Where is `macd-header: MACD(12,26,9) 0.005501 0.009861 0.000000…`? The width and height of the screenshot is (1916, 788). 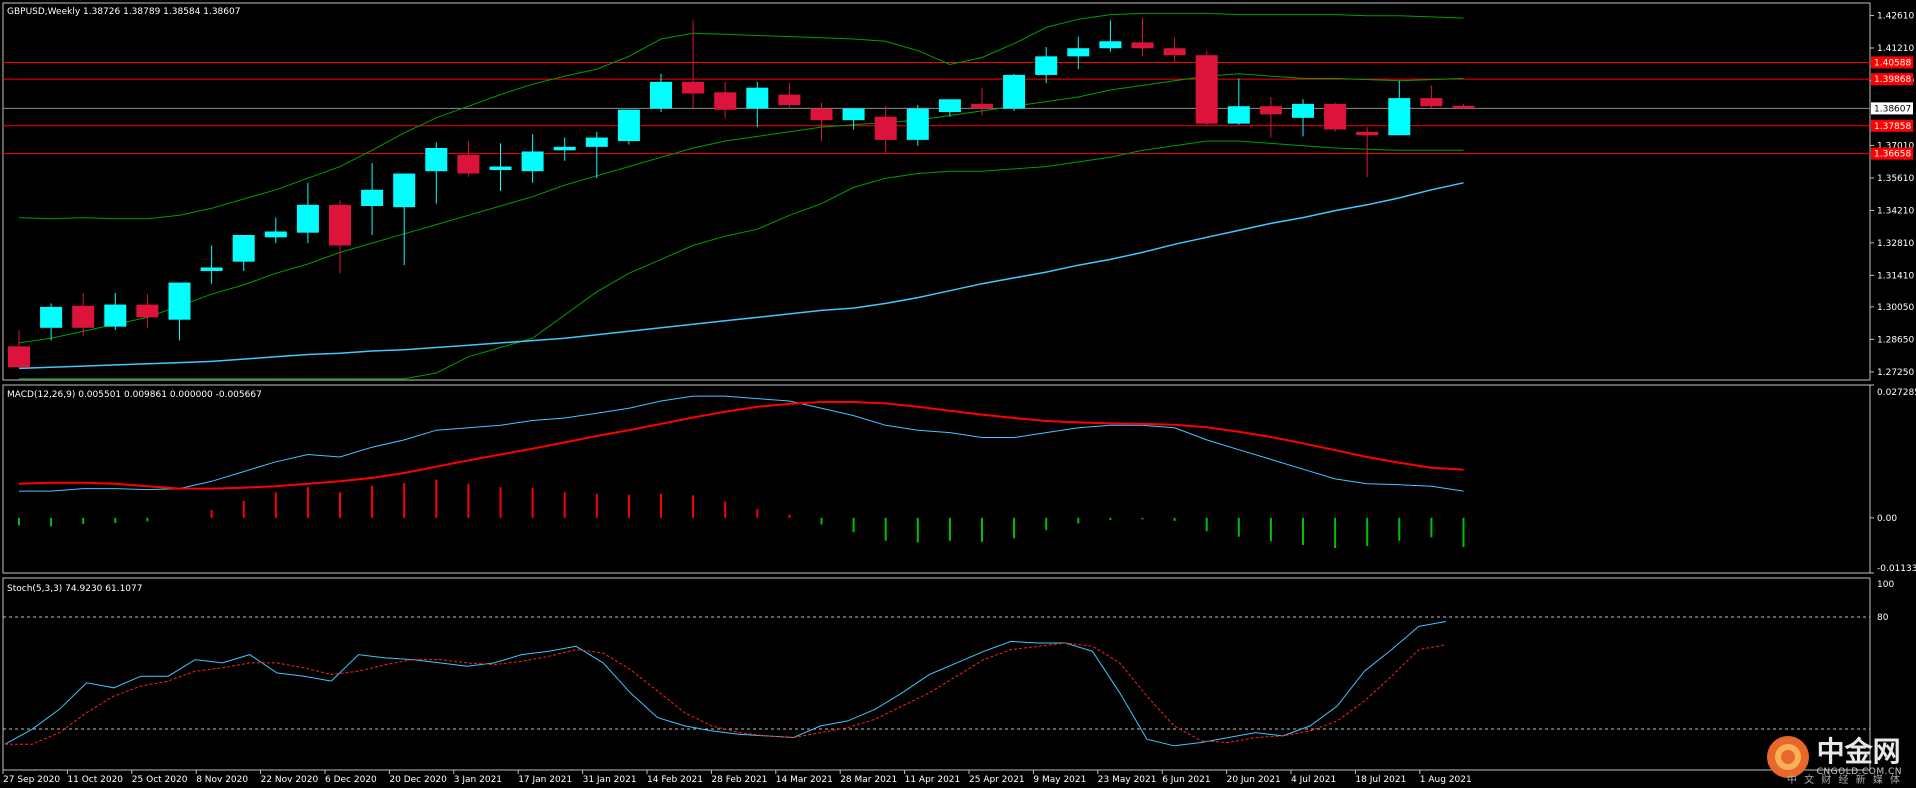 macd-header: MACD(12,26,9) 0.005501 0.009861 0.000000… is located at coordinates (134, 395).